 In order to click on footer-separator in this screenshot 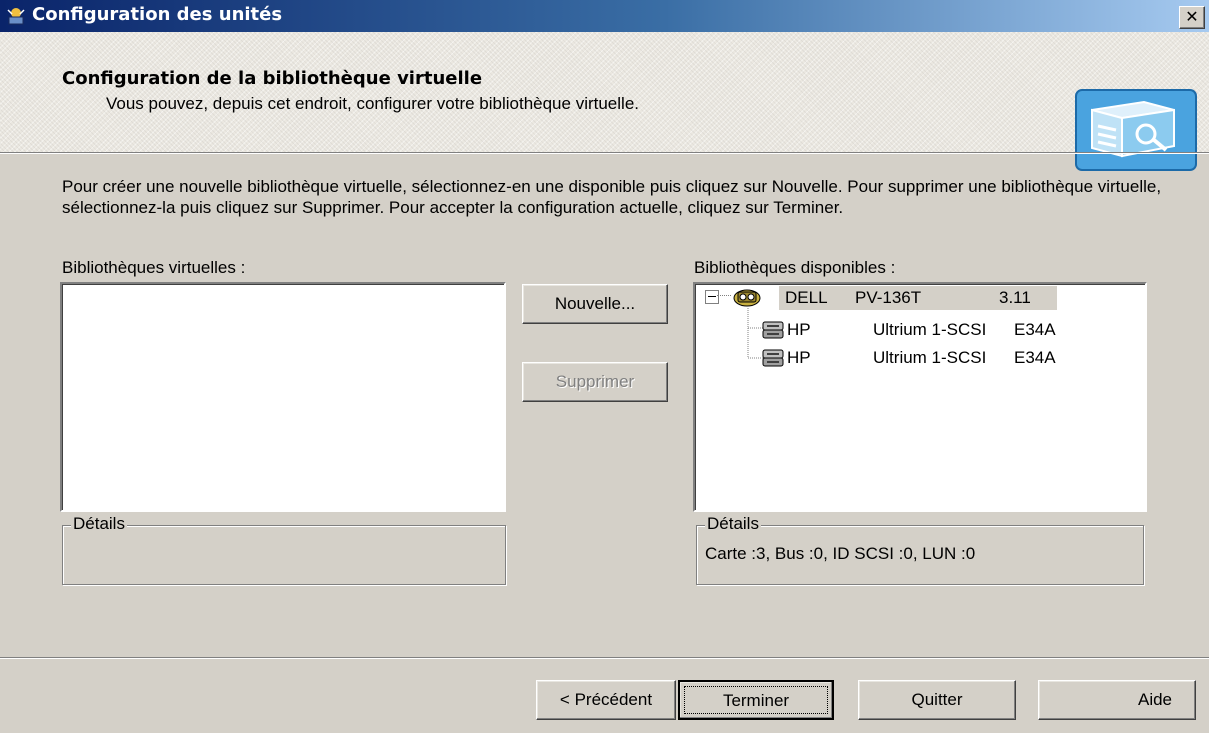, I will do `click(604, 658)`.